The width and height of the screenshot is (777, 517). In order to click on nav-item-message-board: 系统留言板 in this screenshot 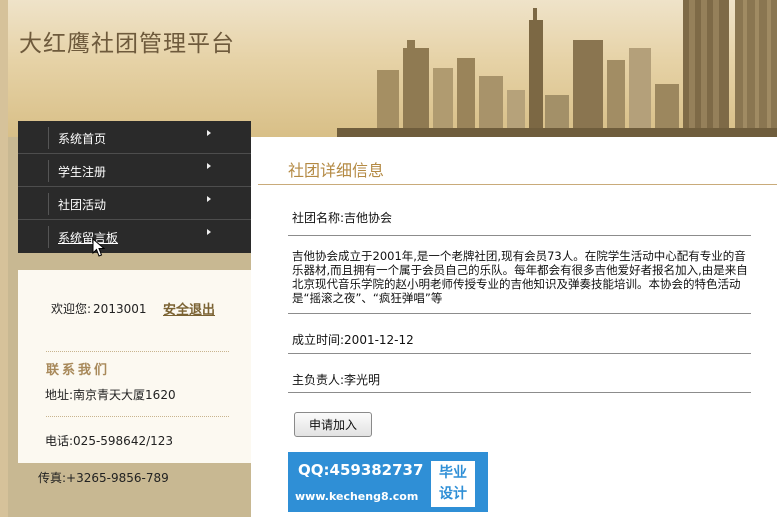, I will do `click(134, 236)`.